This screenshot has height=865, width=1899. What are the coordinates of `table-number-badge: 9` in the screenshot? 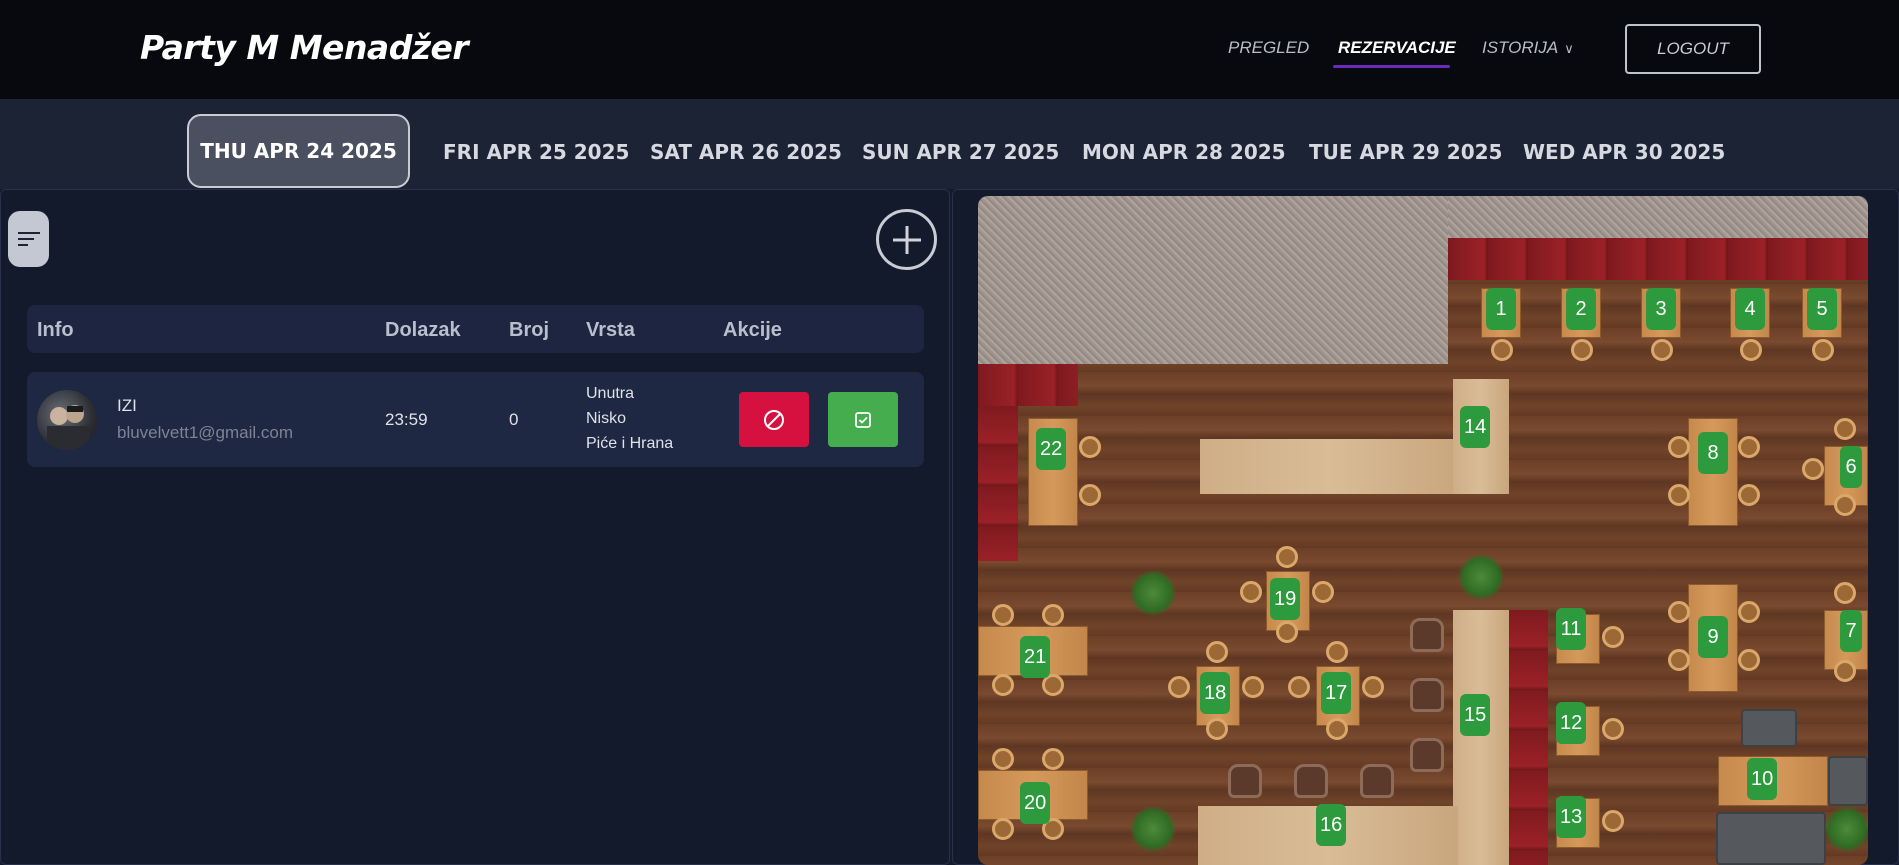 It's located at (1713, 637).